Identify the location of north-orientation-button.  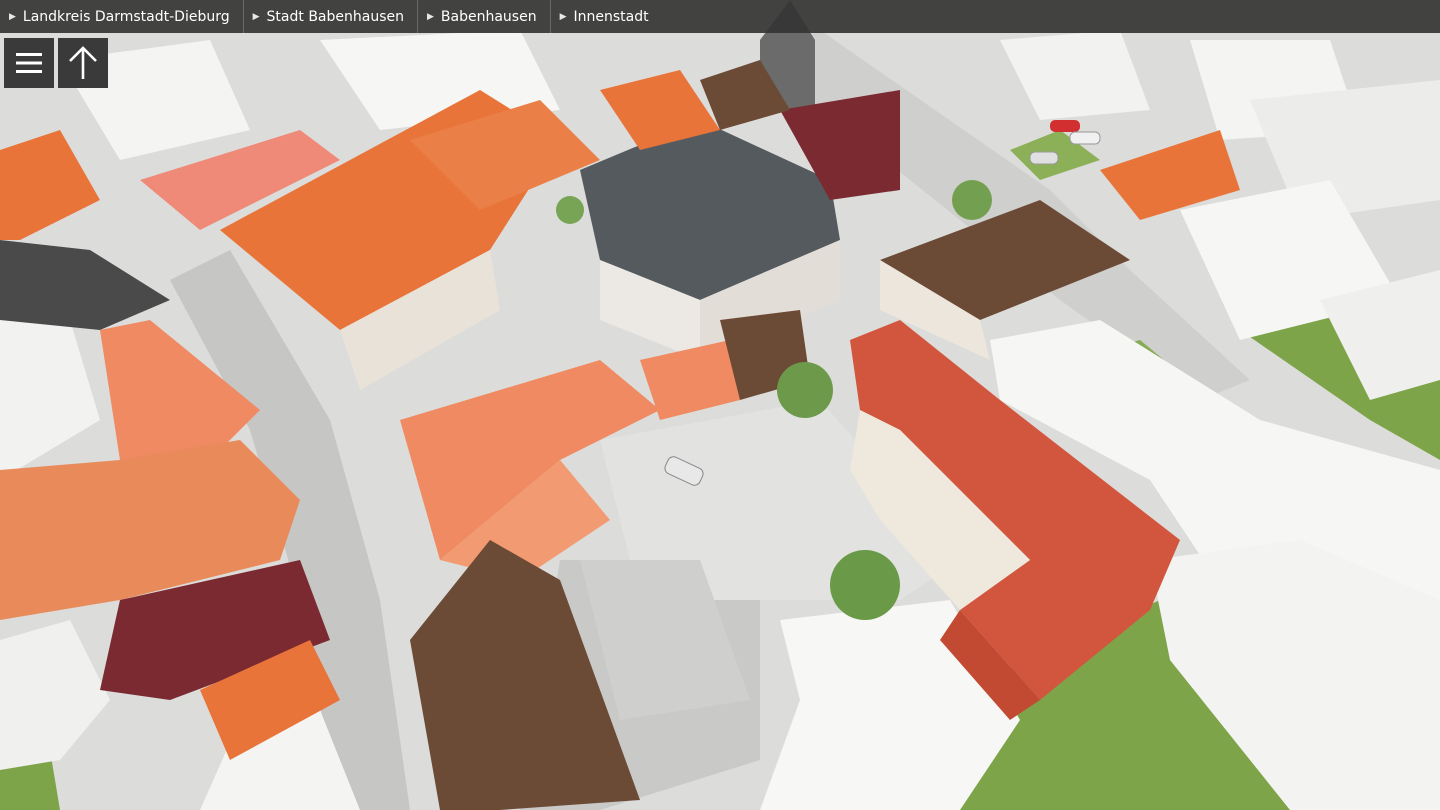
(83, 63).